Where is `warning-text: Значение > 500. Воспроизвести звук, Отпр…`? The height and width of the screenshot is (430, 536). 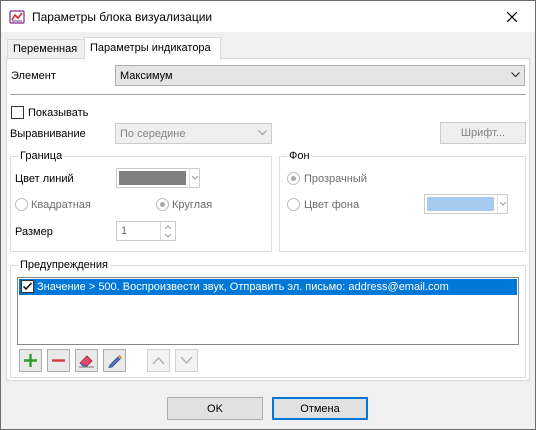 warning-text: Значение > 500. Воспроизвести звук, Отпр… is located at coordinates (243, 287).